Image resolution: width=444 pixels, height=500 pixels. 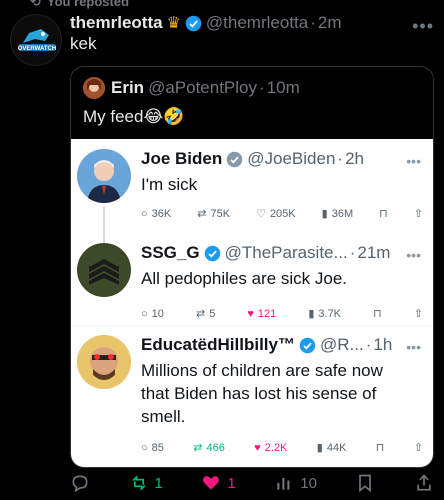 I want to click on display-name: EducatëdHillbilly™, so click(x=218, y=344).